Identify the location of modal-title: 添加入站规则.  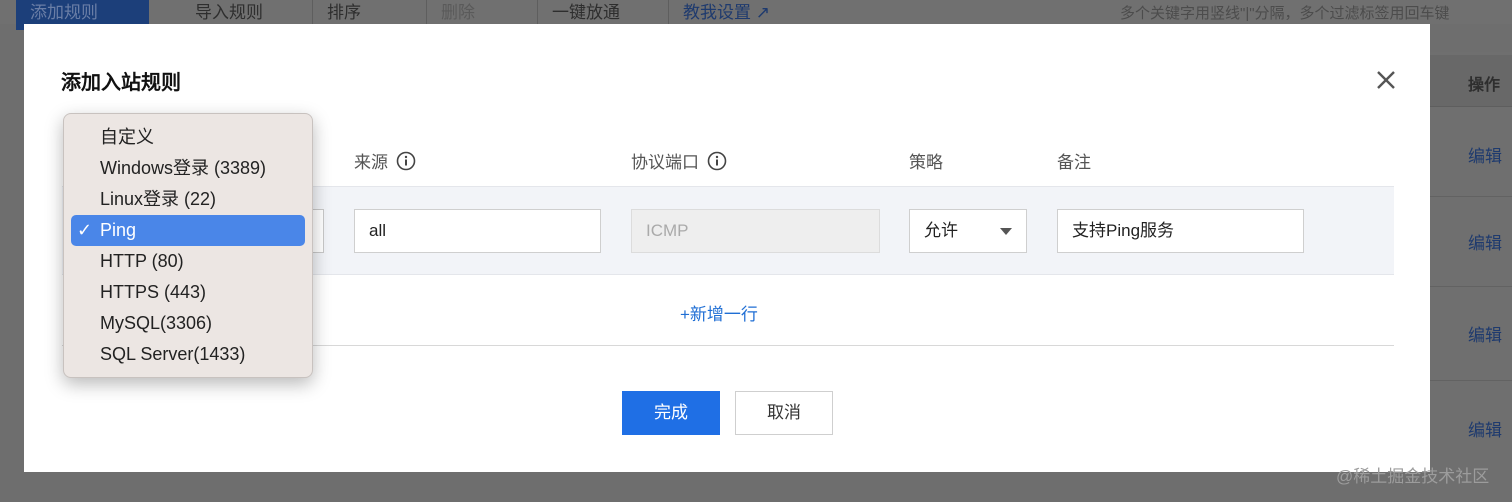
(121, 83).